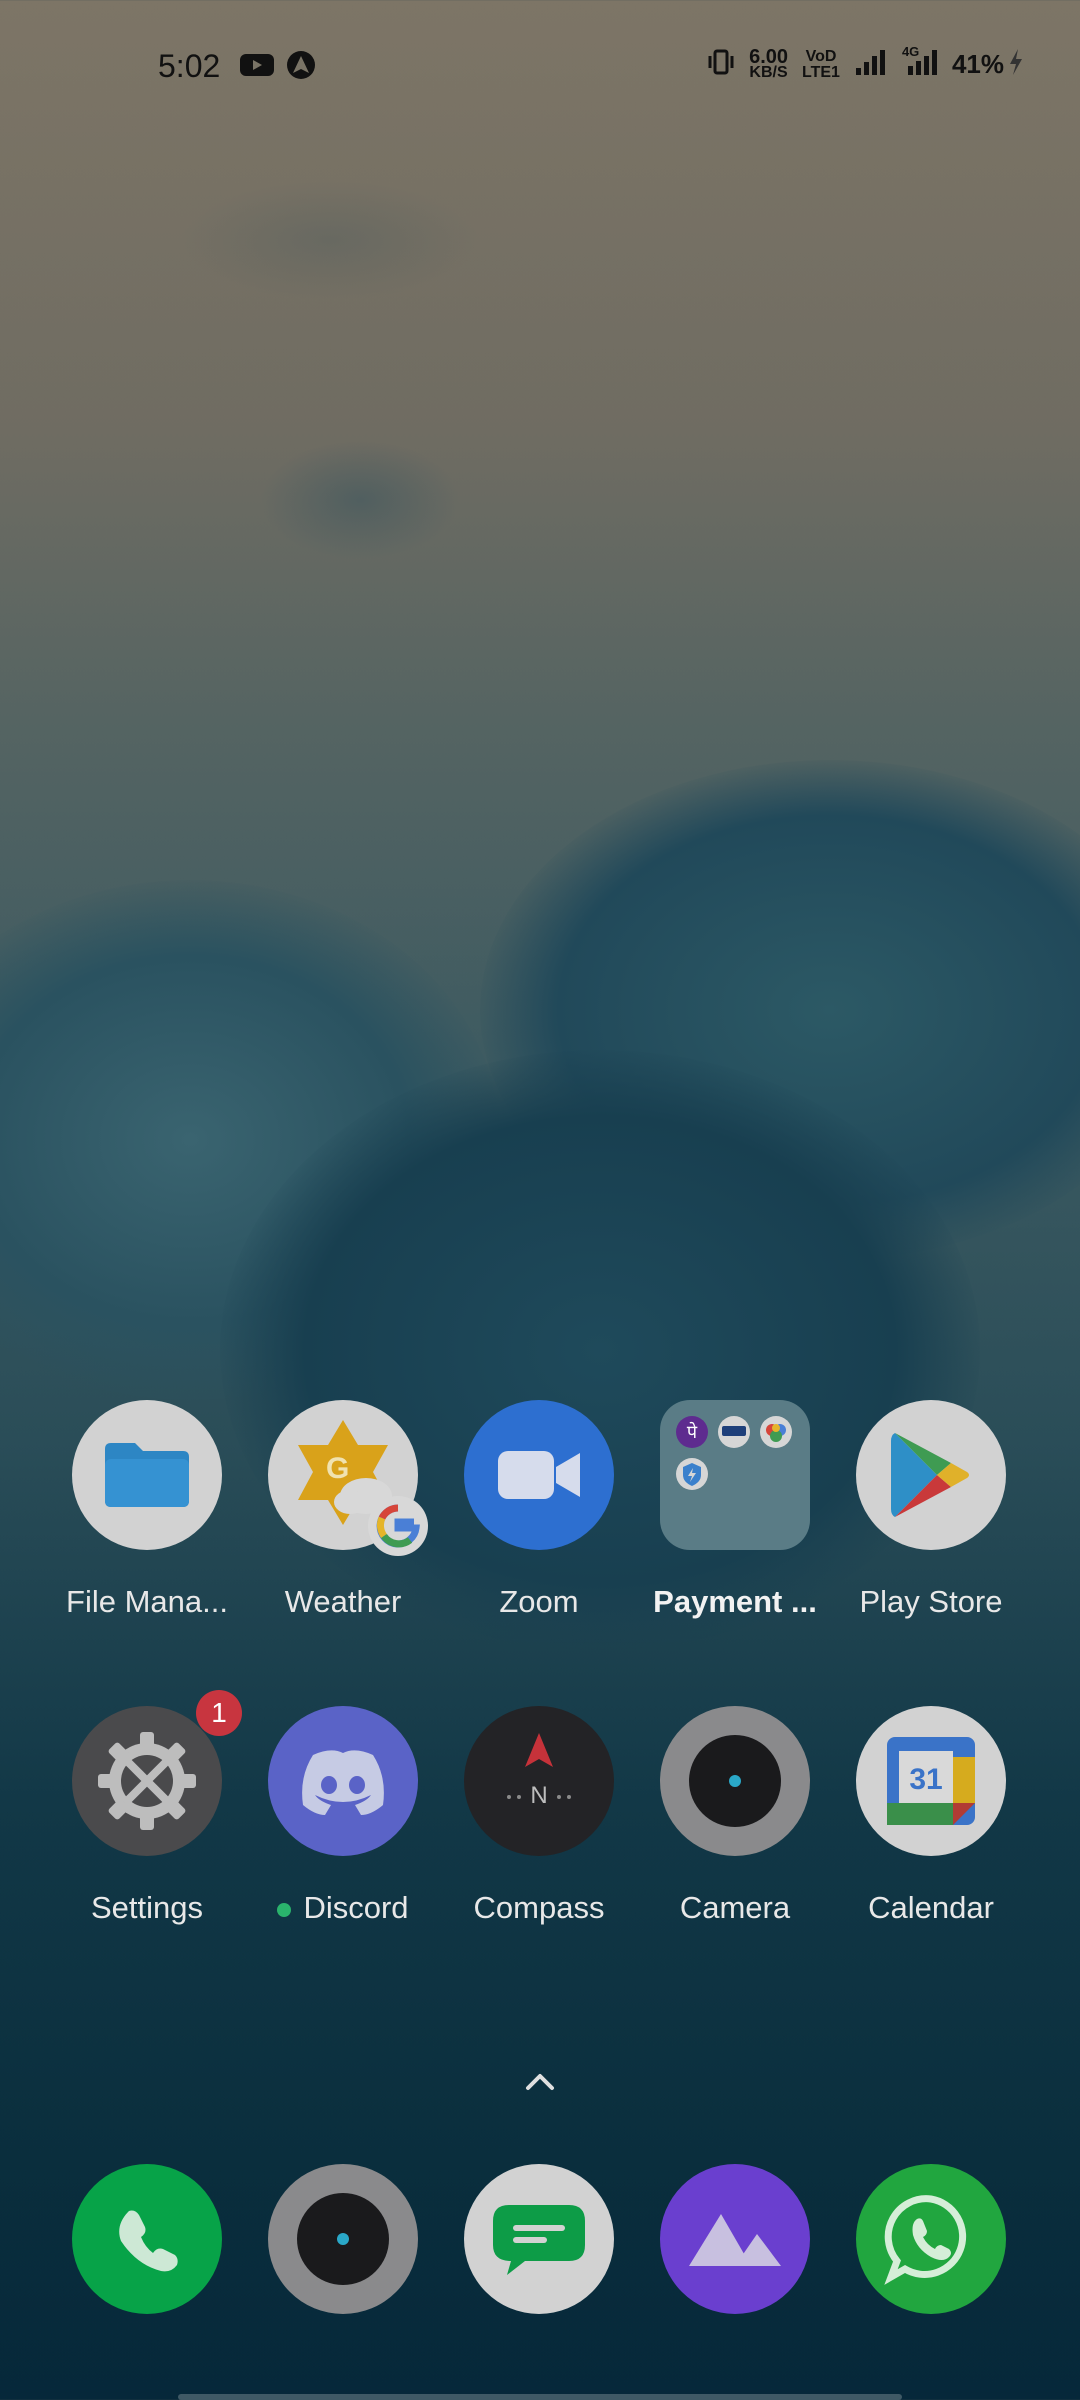 This screenshot has height=2400, width=1080. What do you see at coordinates (539, 1781) in the screenshot?
I see `compass-icon: N` at bounding box center [539, 1781].